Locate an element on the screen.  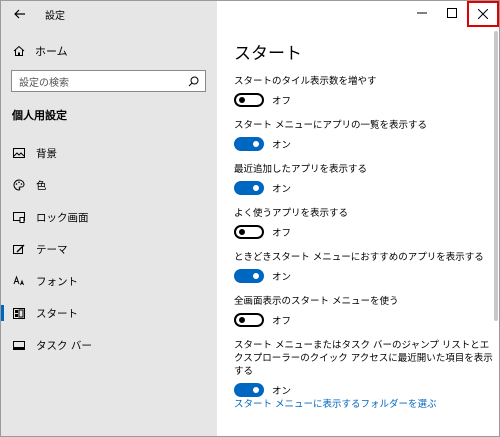
sidebar-item-label: 色 is located at coordinates (41, 185).